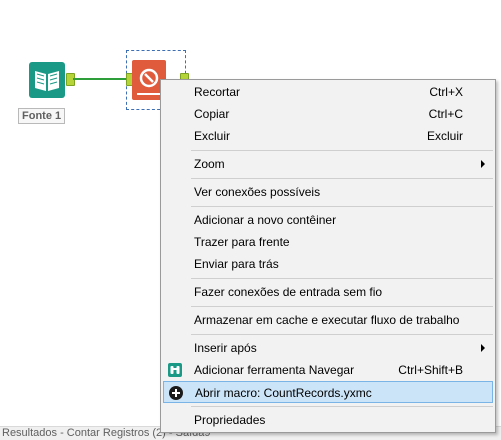 Image resolution: width=501 pixels, height=440 pixels. Describe the element at coordinates (283, 393) in the screenshot. I see `menu-item-label: Abrir macro: CountRecords.yxmc` at that location.